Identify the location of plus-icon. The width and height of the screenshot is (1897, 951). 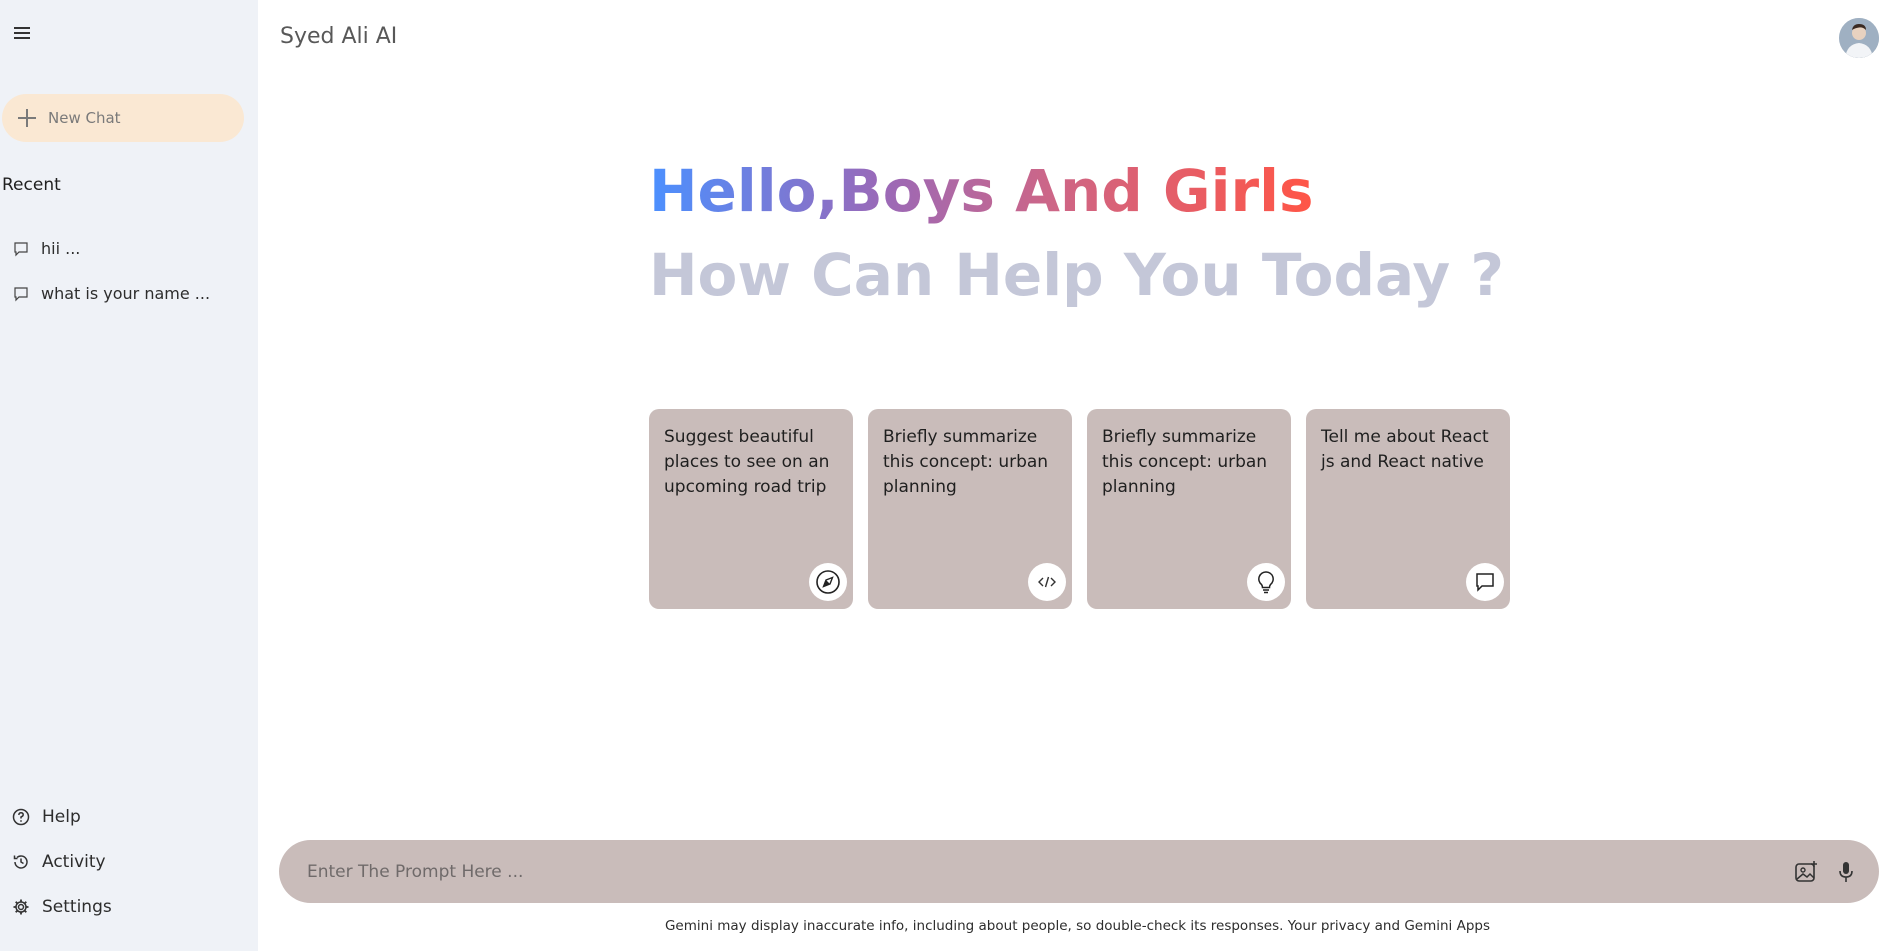
(27, 118).